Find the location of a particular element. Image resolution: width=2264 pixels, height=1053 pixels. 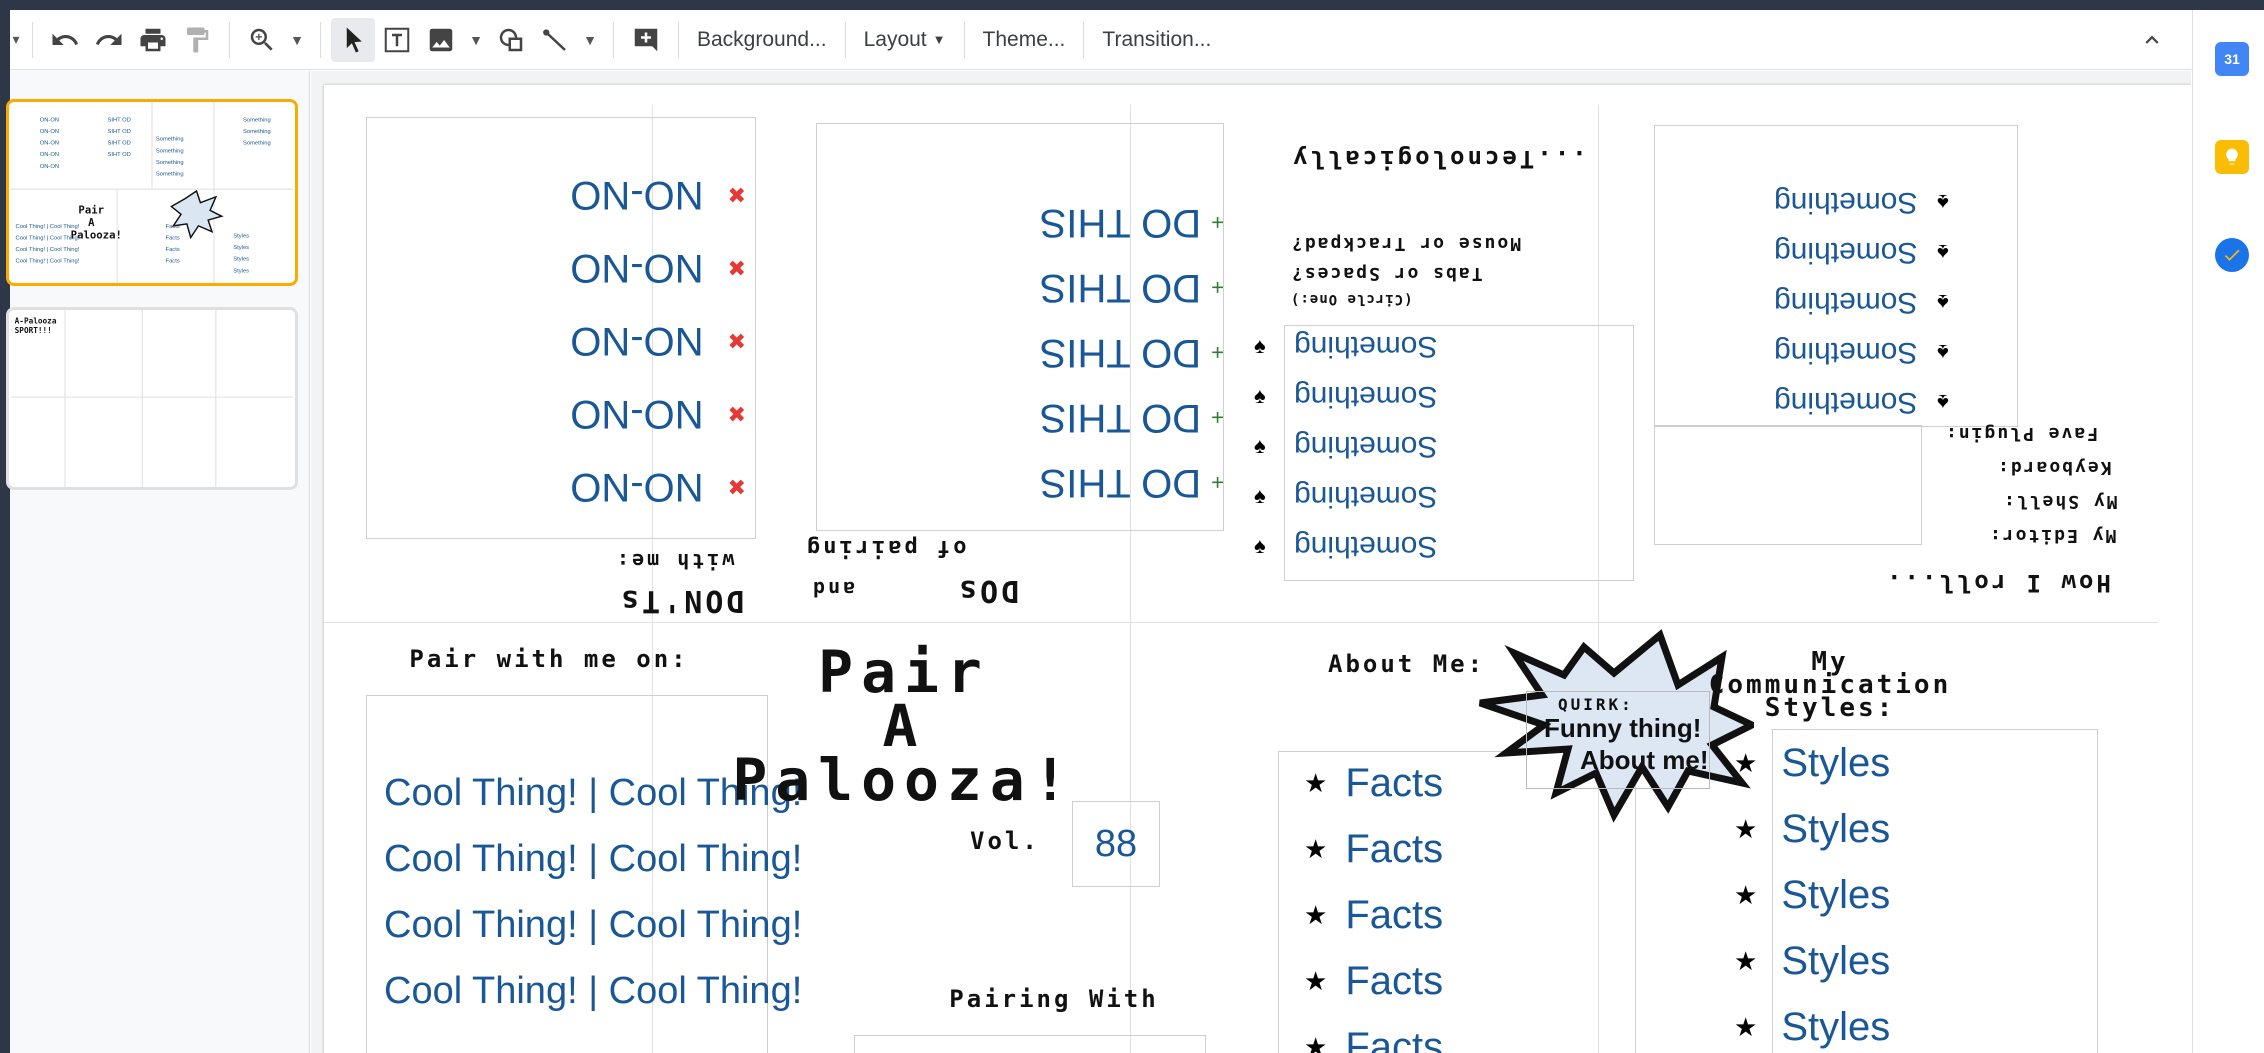

tech-item: Something is located at coordinates (1365, 396).